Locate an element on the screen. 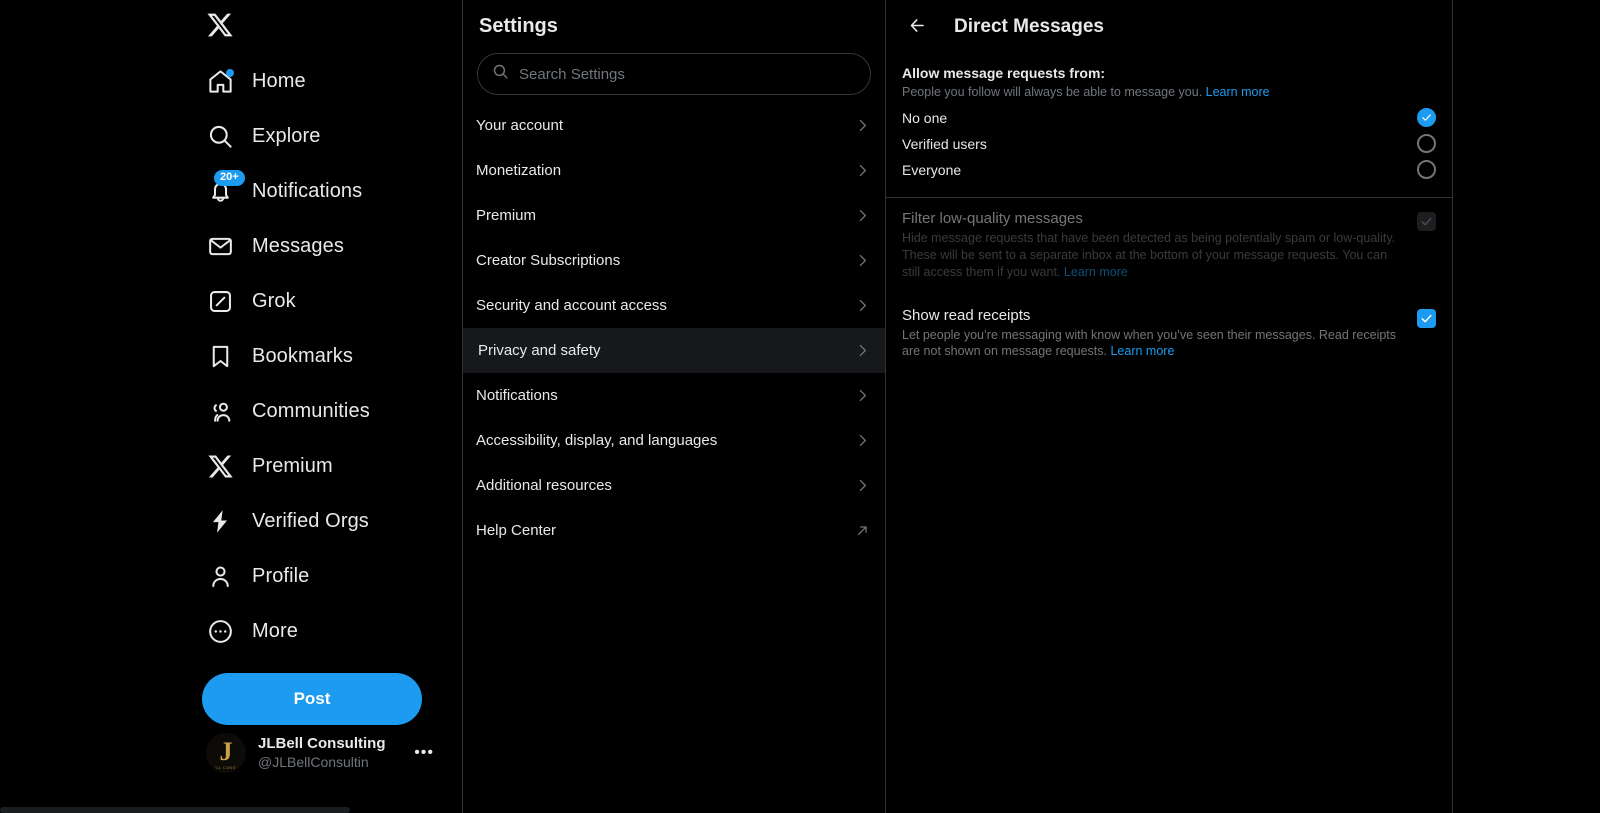 The width and height of the screenshot is (1600, 813). settings-item-accessibility-display-and-languages: Accessibility, display, and languages is located at coordinates (674, 440).